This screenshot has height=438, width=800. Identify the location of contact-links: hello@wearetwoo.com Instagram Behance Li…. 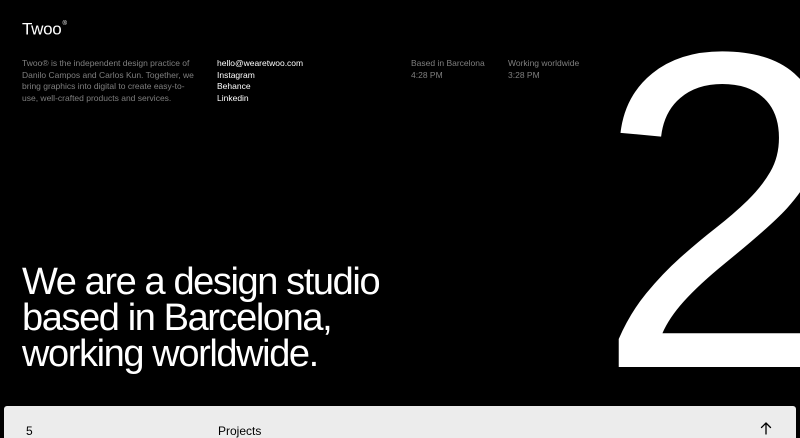
(260, 81).